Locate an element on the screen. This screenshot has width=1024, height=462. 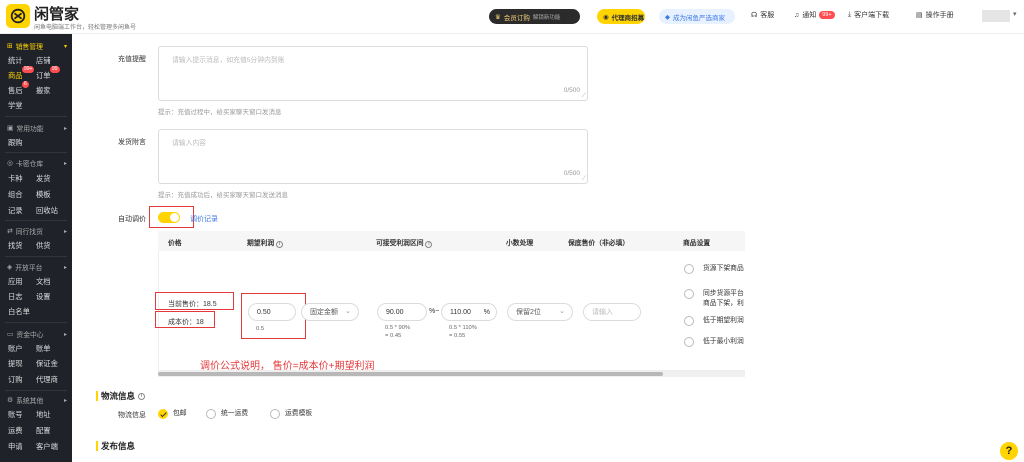
sidebar-item-shop: 店铺 is located at coordinates (43, 61).